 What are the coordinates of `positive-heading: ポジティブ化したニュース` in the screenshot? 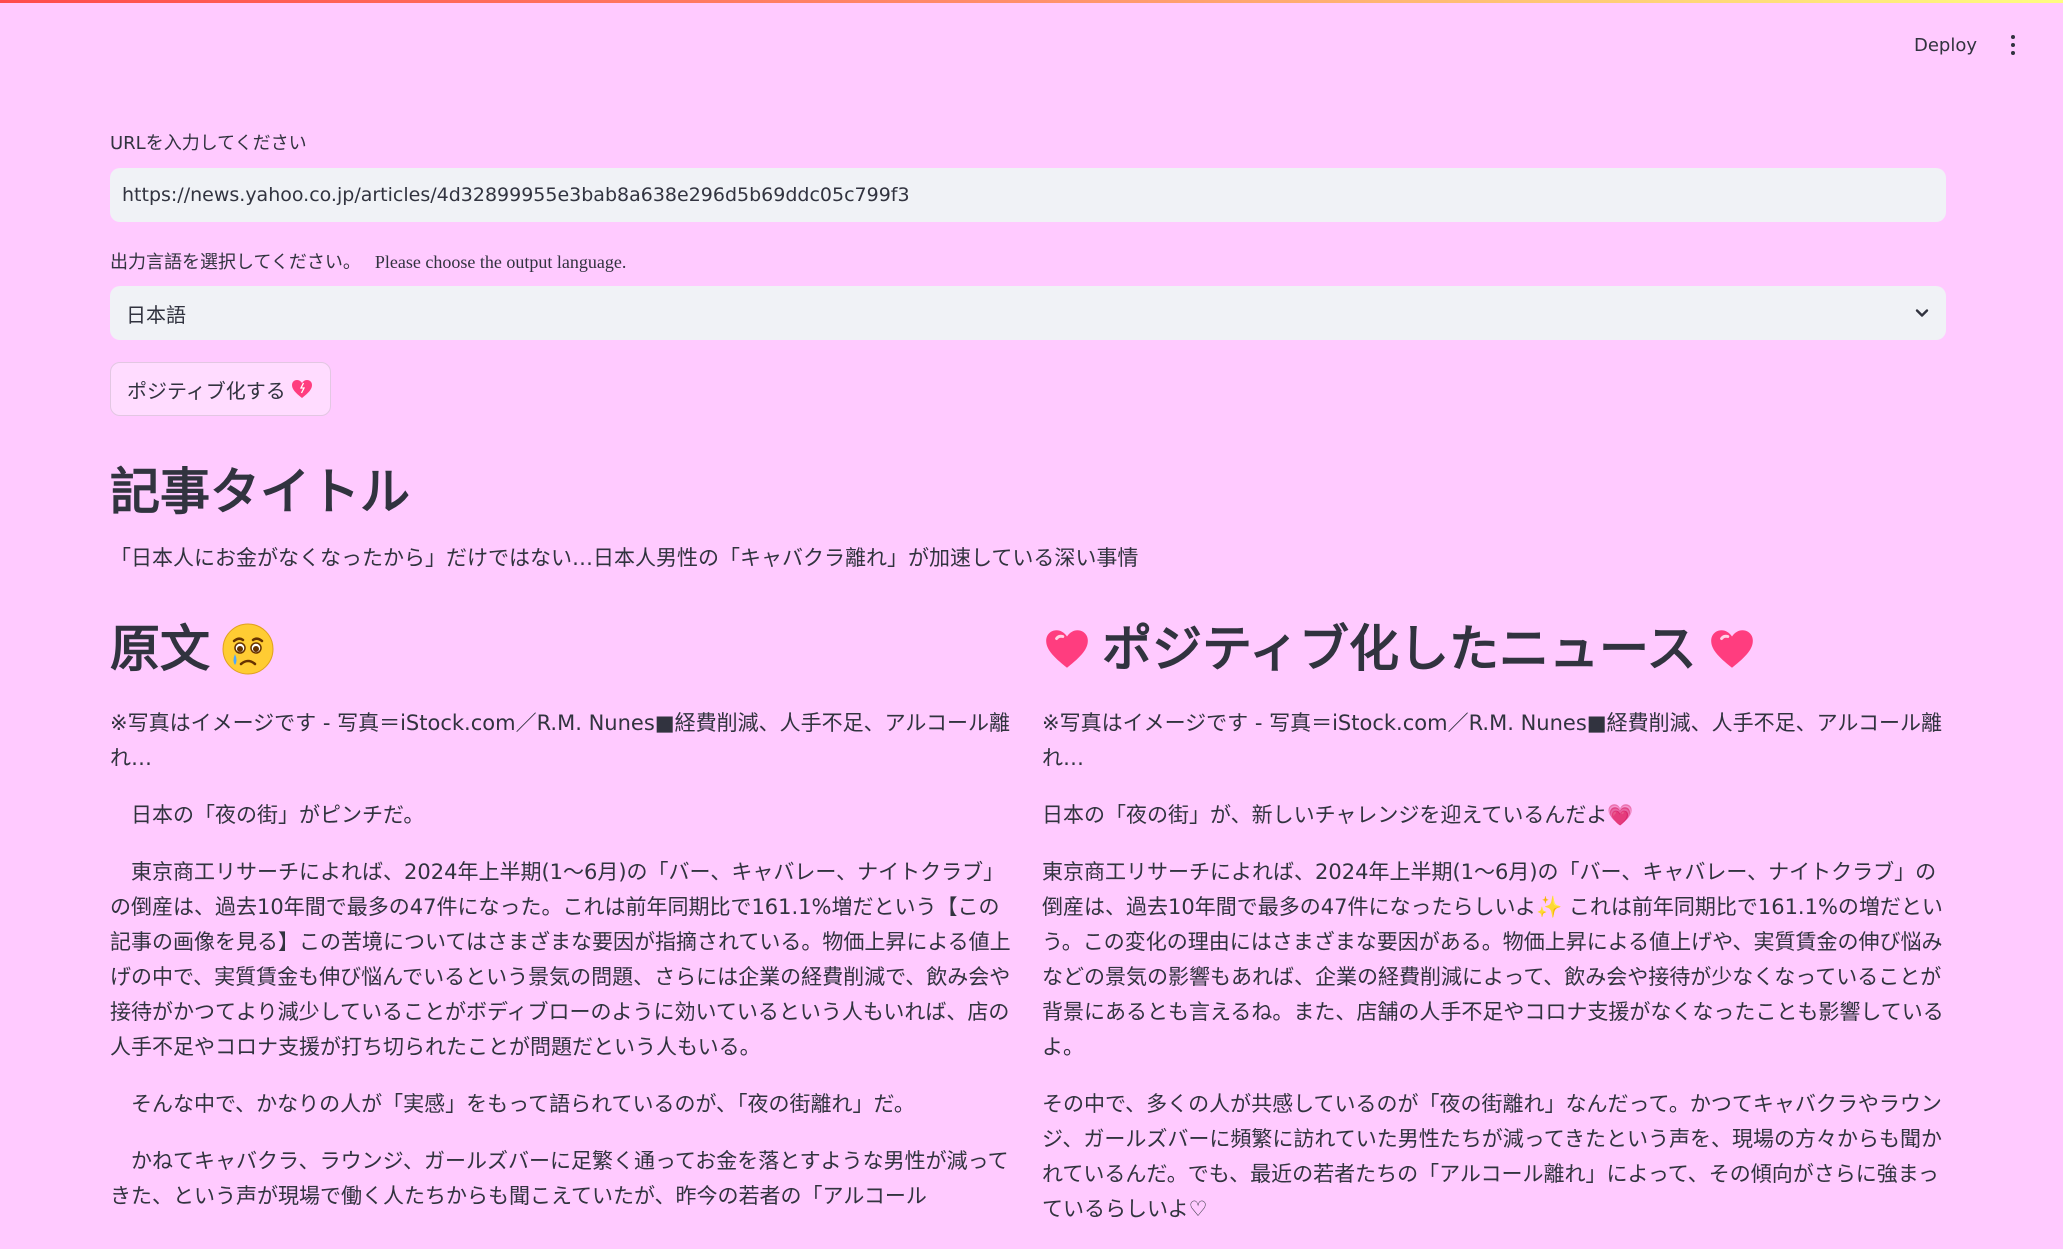 It's located at (1494, 649).